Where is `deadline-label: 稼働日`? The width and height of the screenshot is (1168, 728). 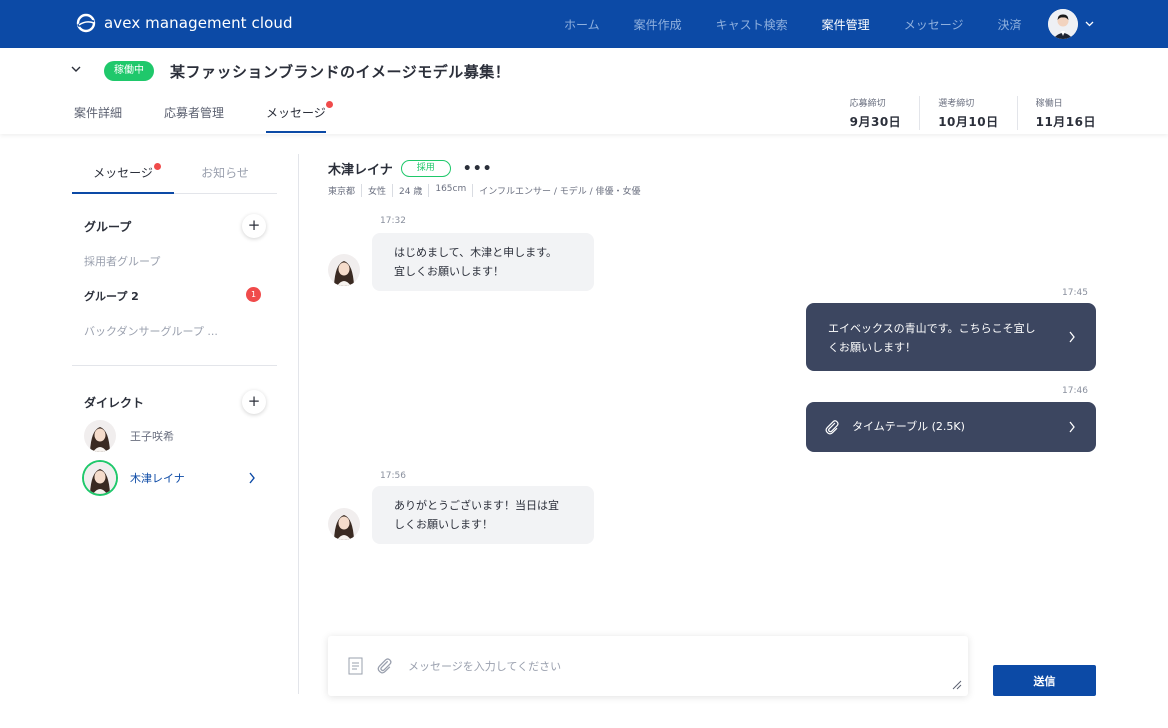 deadline-label: 稼働日 is located at coordinates (1049, 104).